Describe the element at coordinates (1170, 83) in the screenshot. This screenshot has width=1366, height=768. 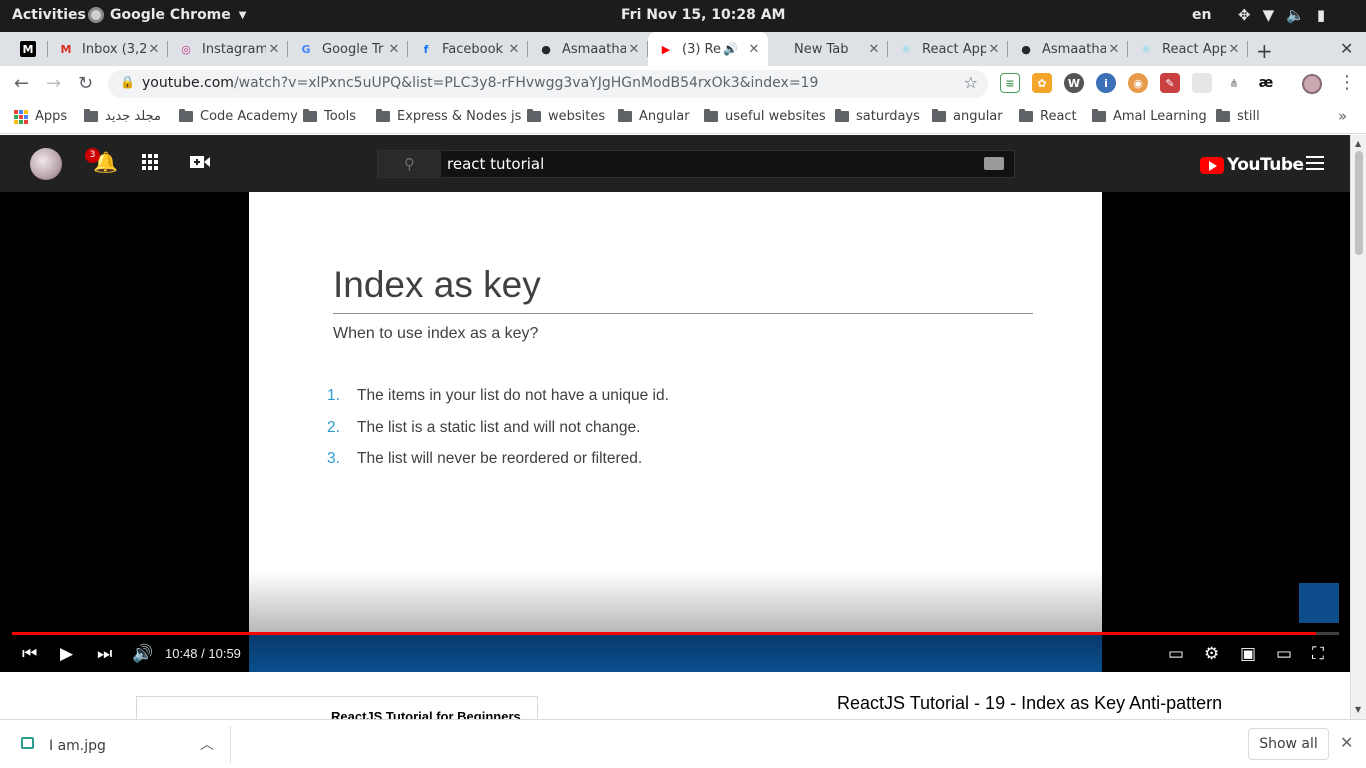
I see `eyedropper-extension-icon: ✎` at that location.